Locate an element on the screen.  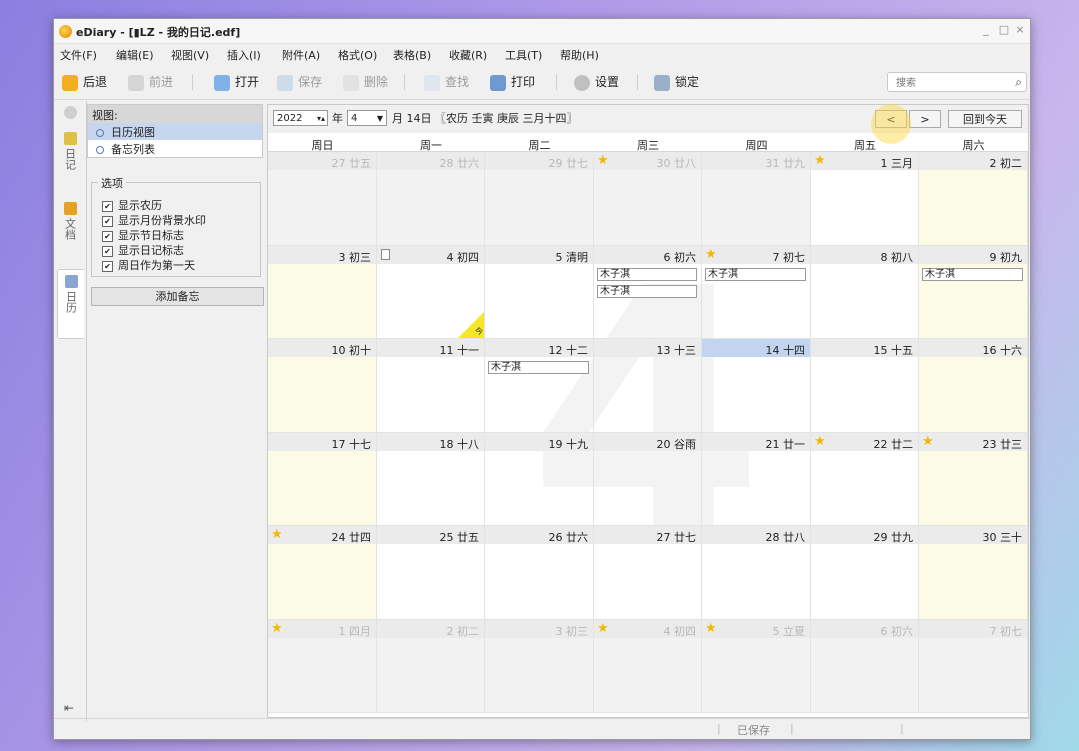
checkbox-checked-icon: ✔ is located at coordinates (107, 236).